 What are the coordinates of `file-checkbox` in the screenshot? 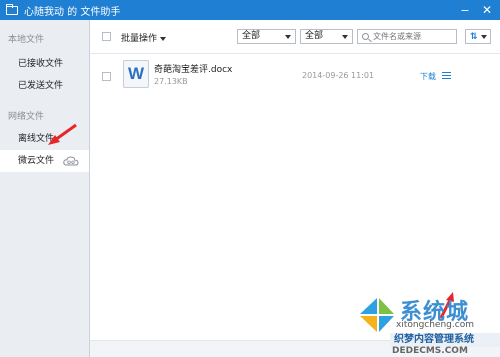 It's located at (106, 76).